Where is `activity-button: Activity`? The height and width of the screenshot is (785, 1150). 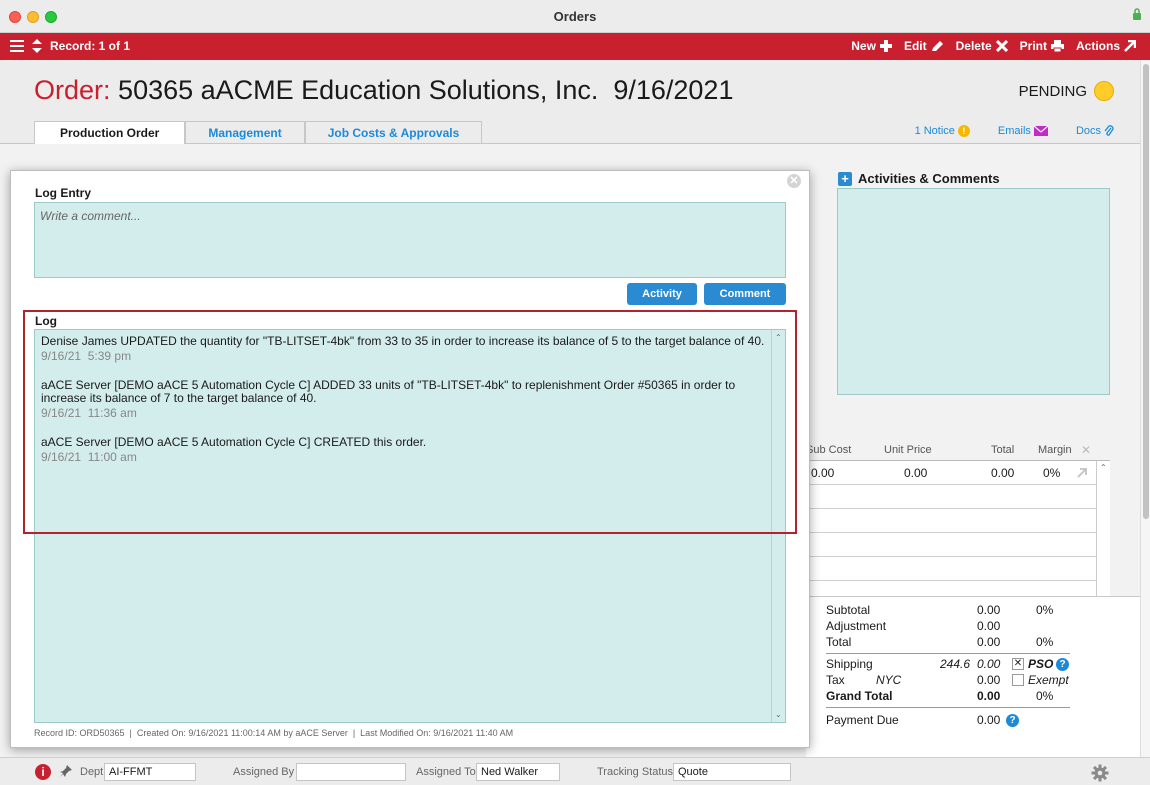 activity-button: Activity is located at coordinates (662, 294).